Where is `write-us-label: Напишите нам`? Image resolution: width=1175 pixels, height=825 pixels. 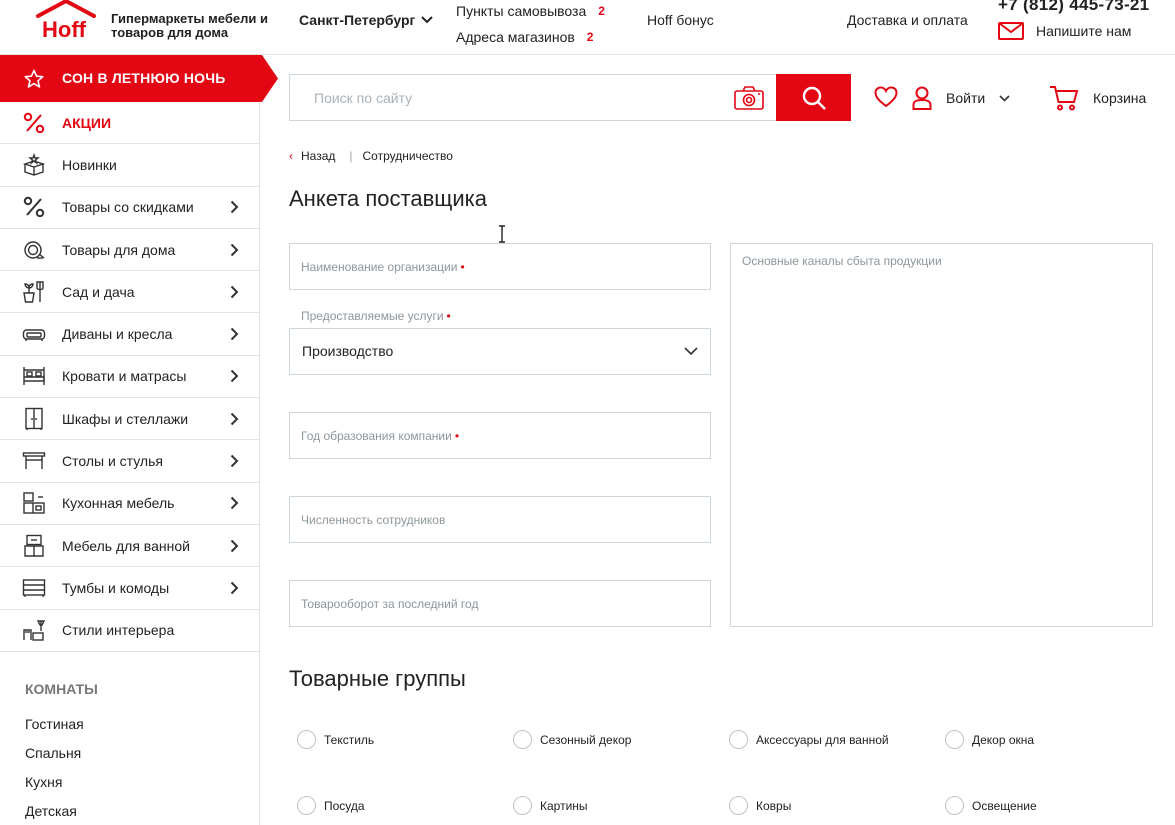 write-us-label: Напишите нам is located at coordinates (1084, 31).